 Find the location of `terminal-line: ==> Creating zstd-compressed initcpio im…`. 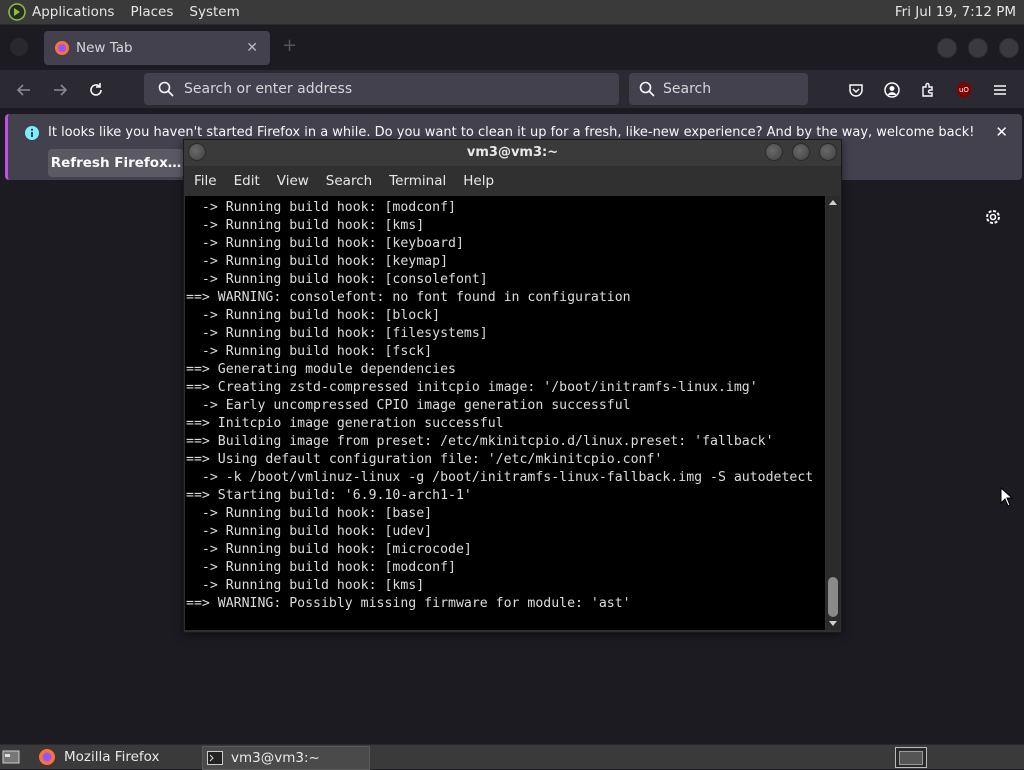

terminal-line: ==> Creating zstd-compressed initcpio im… is located at coordinates (472, 387).